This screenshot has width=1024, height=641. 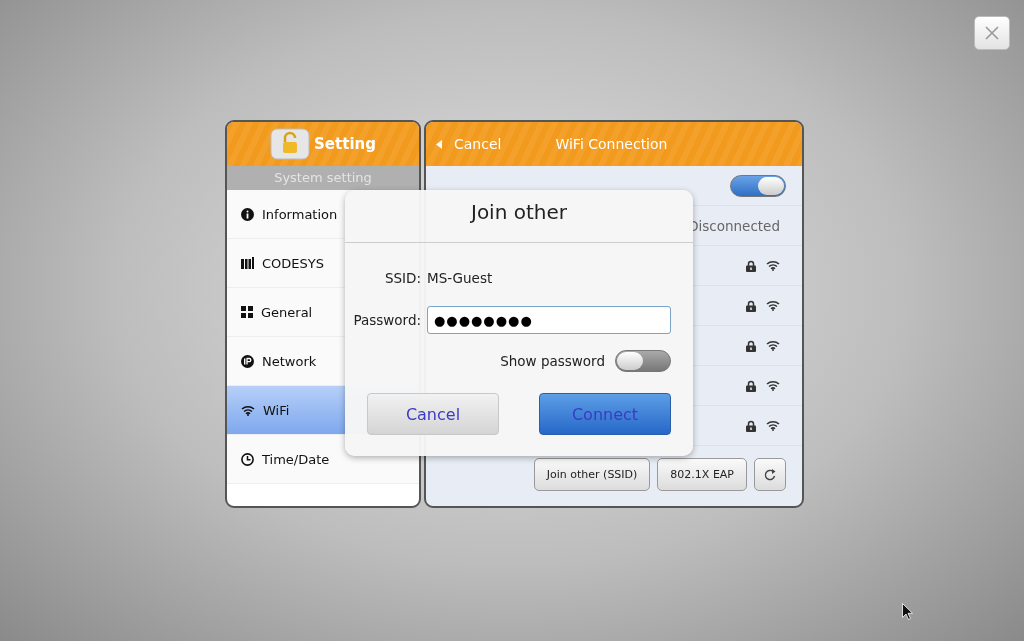 I want to click on ssid-label: SSID:, so click(x=402, y=278).